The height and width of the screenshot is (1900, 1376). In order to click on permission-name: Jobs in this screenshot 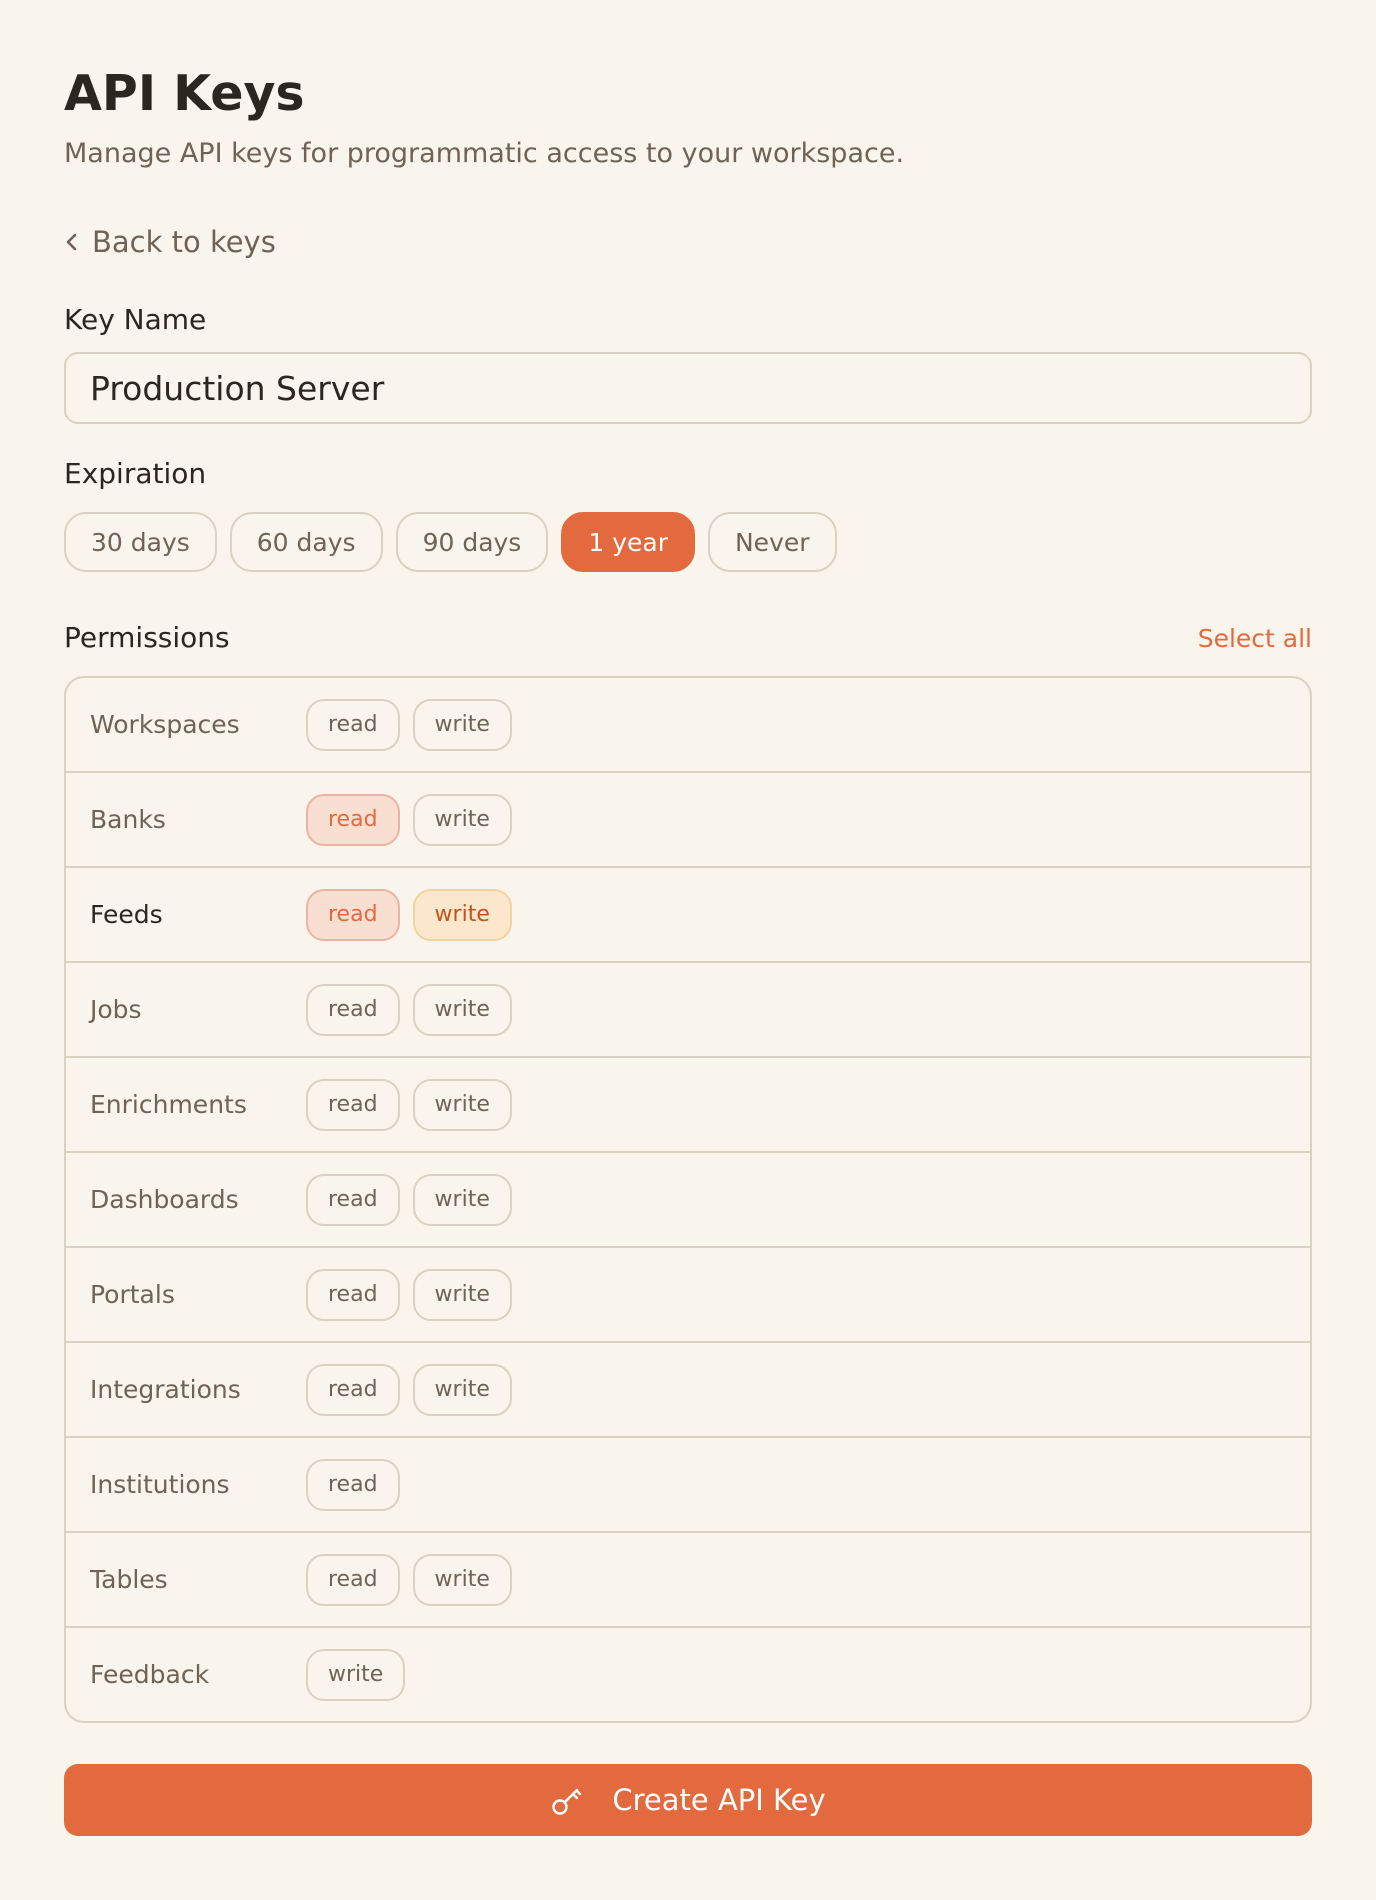, I will do `click(116, 1009)`.